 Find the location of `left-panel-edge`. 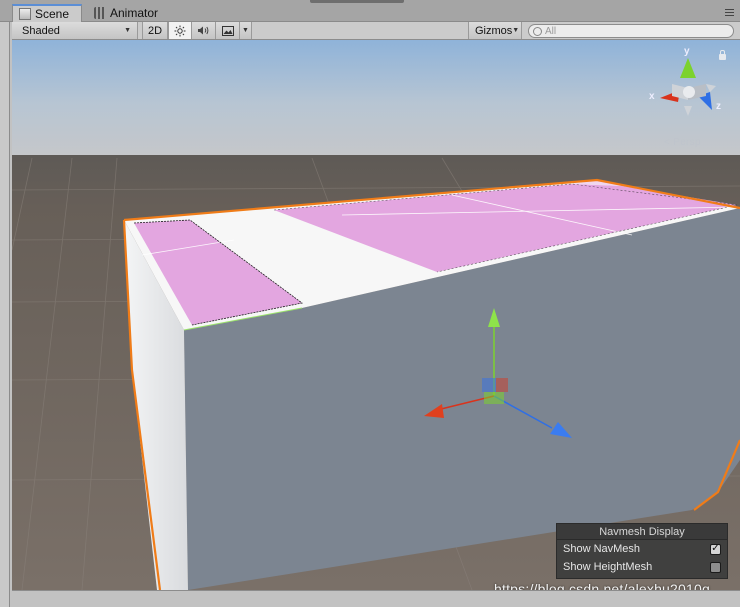

left-panel-edge is located at coordinates (5, 303).